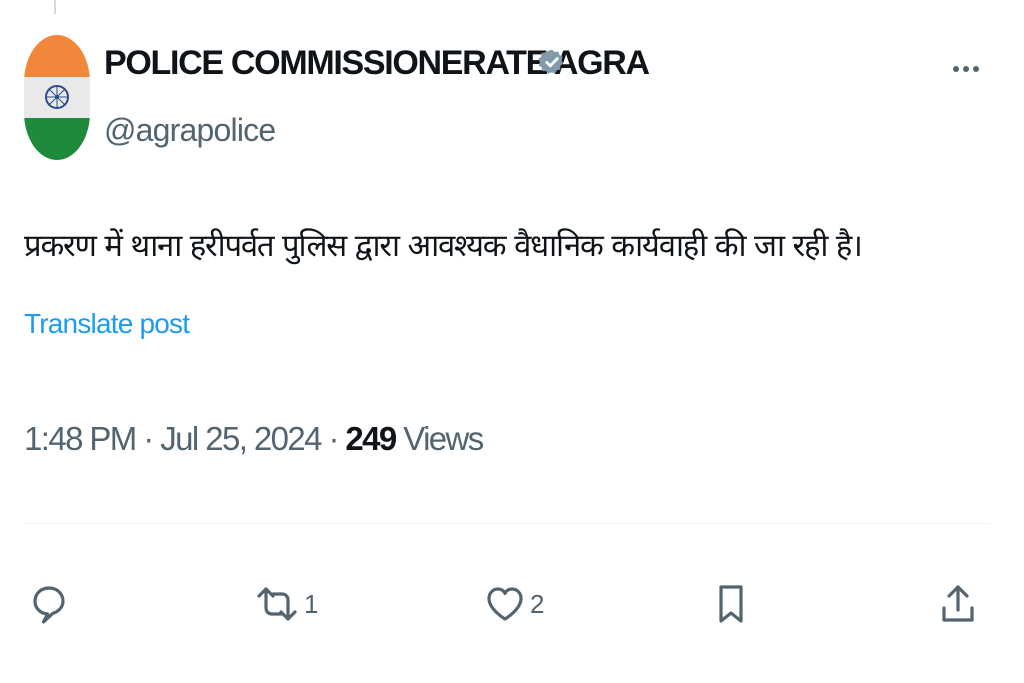 The height and width of the screenshot is (683, 1024). What do you see at coordinates (277, 604) in the screenshot?
I see `repost-icon` at bounding box center [277, 604].